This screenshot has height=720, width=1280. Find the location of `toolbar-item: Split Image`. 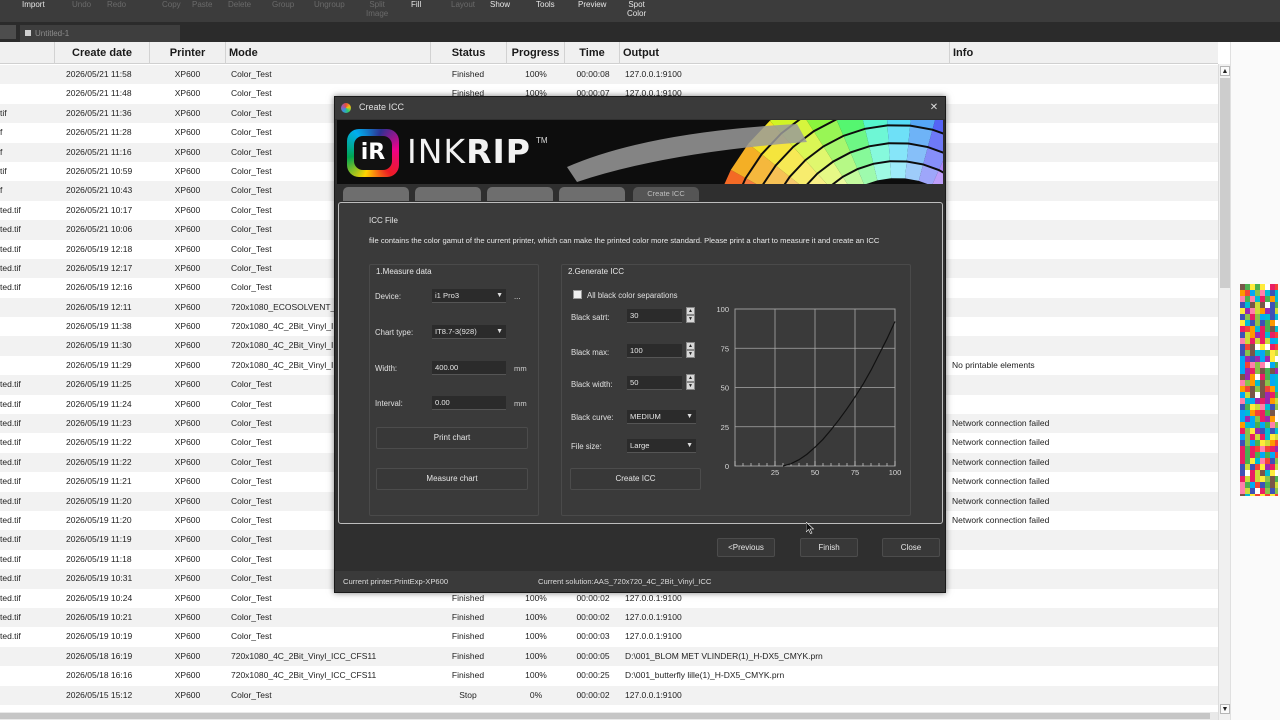

toolbar-item: Split Image is located at coordinates (377, 9).